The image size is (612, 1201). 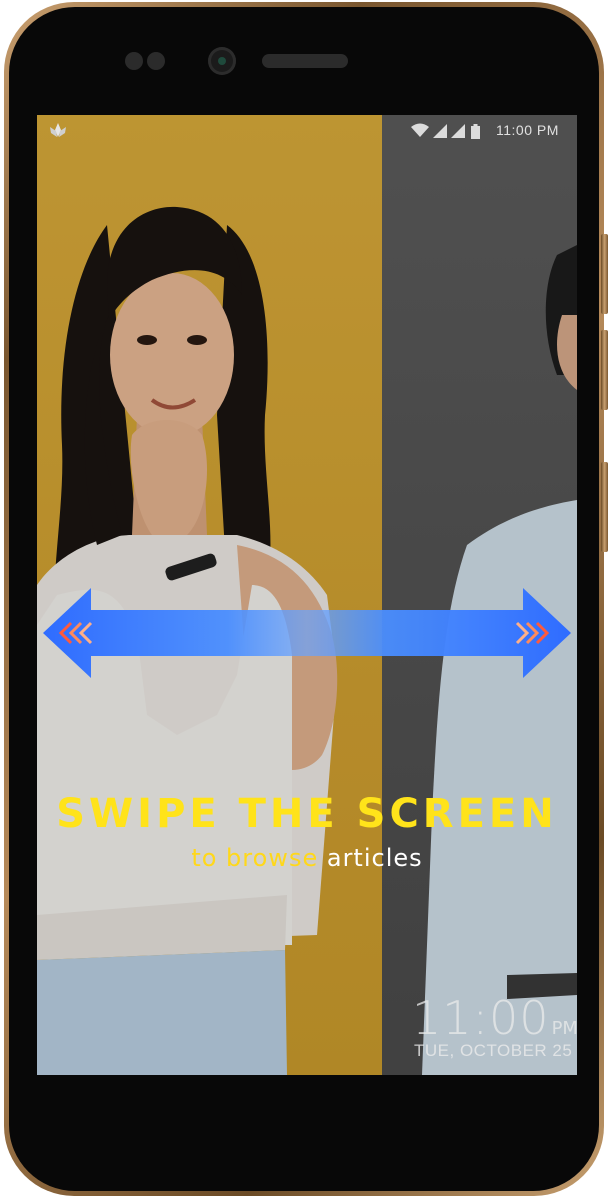 I want to click on status-icons, so click(x=445, y=131).